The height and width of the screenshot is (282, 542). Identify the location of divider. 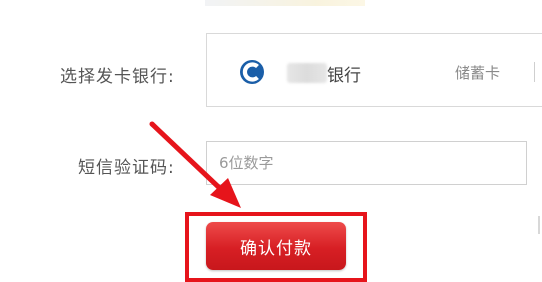
(534, 72).